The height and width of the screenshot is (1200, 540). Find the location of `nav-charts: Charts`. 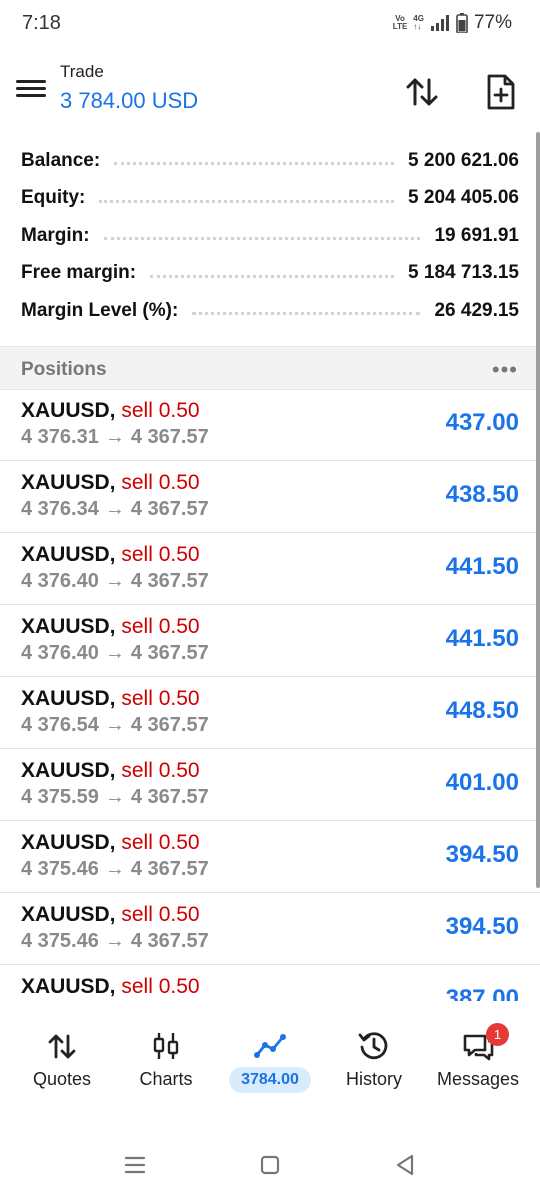

nav-charts: Charts is located at coordinates (166, 1051).